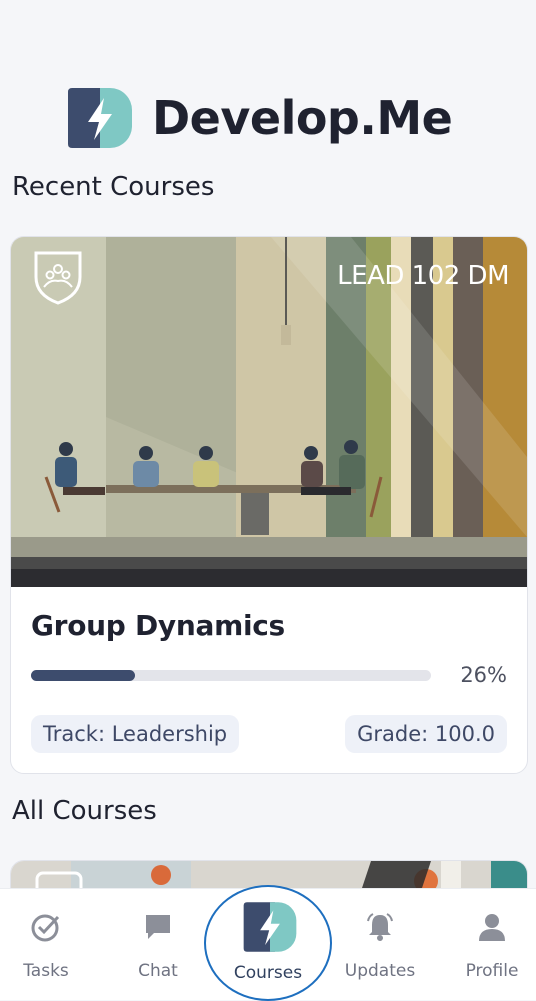 This screenshot has height=1001, width=536. I want to click on nav-courses-label: Courses, so click(268, 973).